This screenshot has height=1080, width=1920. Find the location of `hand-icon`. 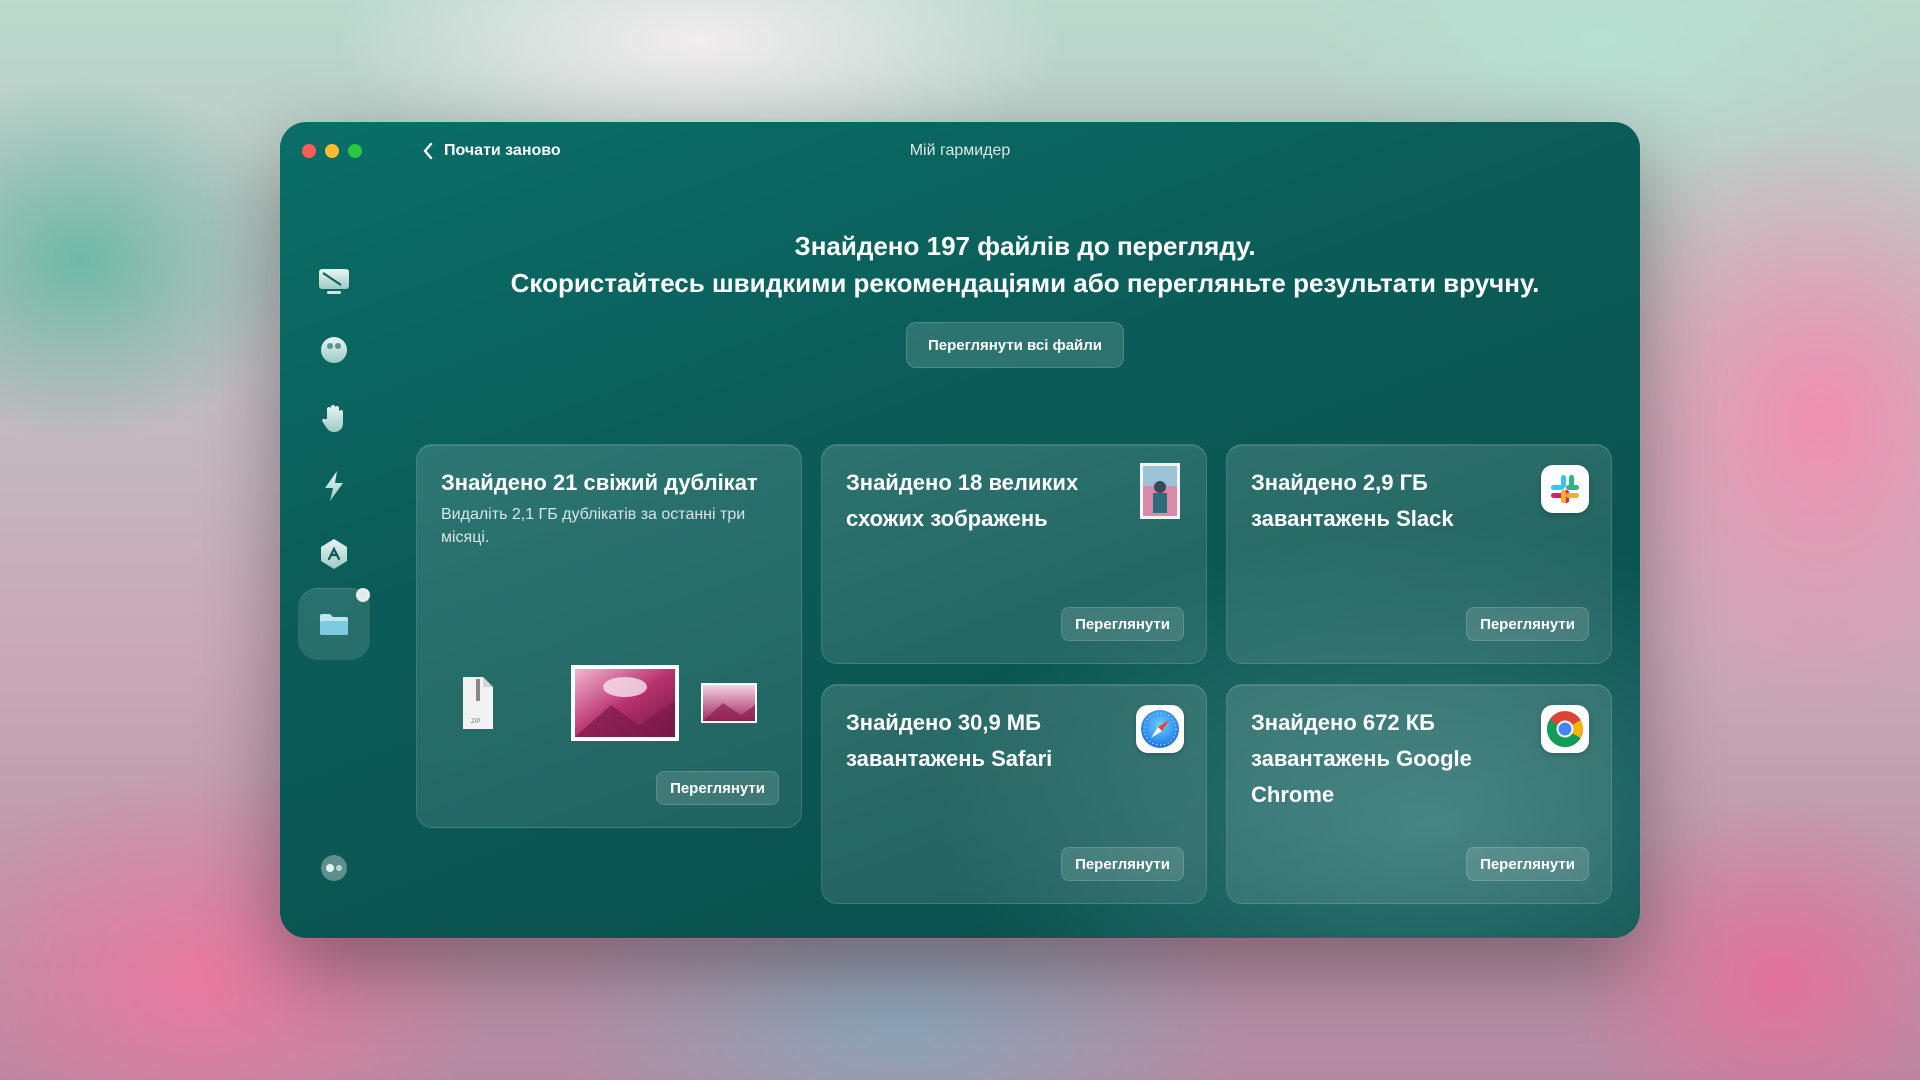

hand-icon is located at coordinates (332, 418).